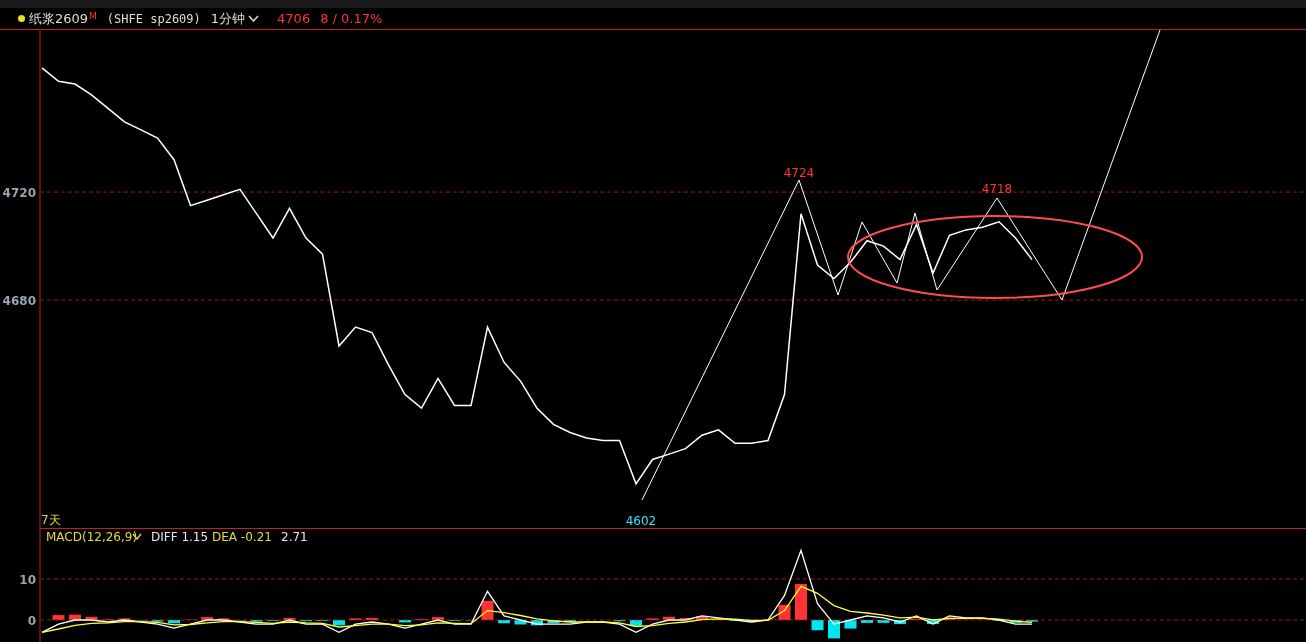  What do you see at coordinates (19, 301) in the screenshot?
I see `price-axis-label: 4680` at bounding box center [19, 301].